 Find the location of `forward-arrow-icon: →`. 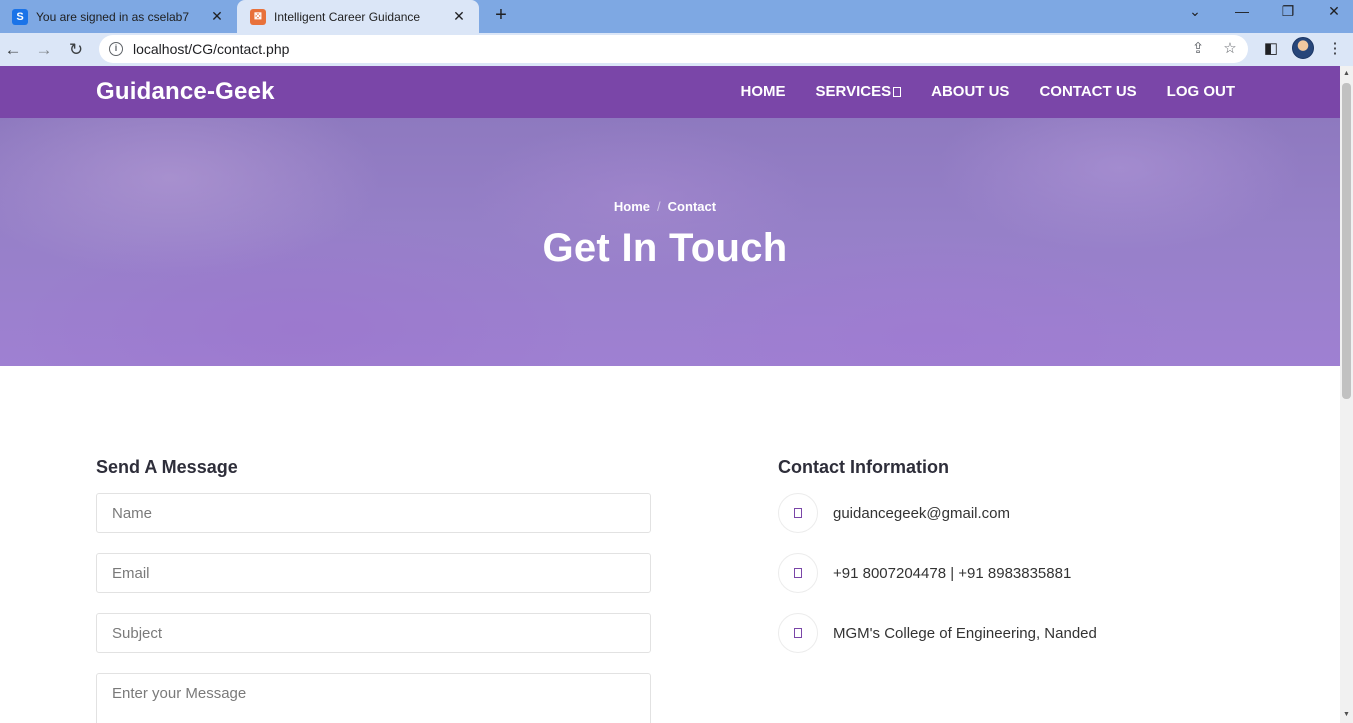

forward-arrow-icon: → is located at coordinates (44, 50).